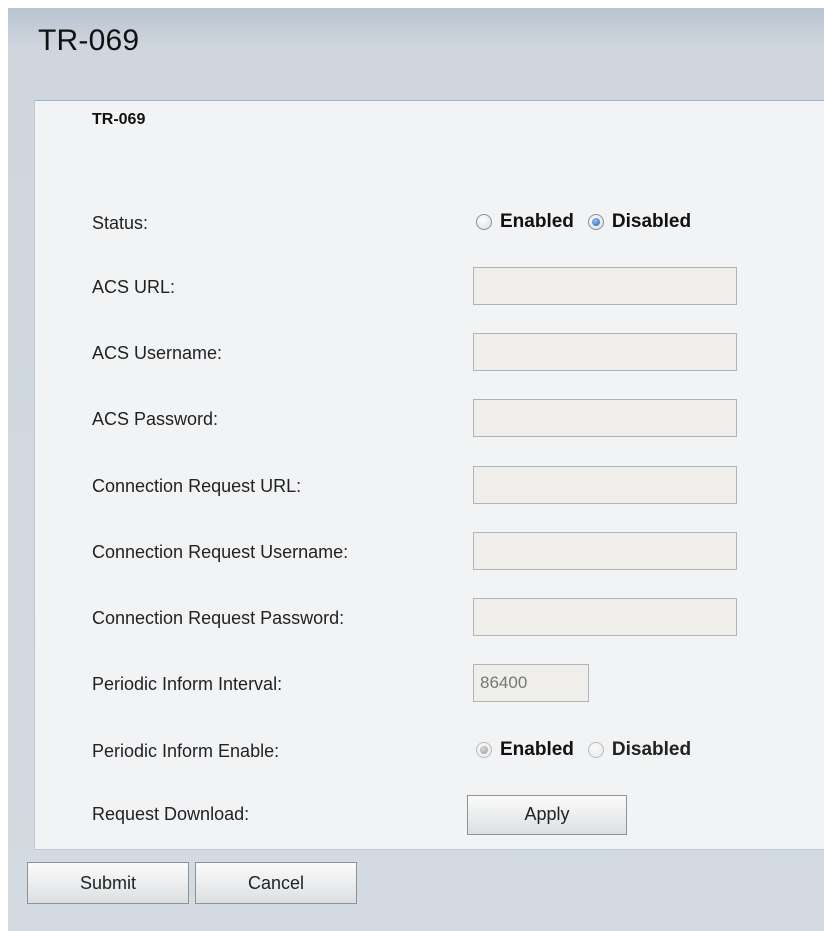 This screenshot has height=931, width=824. What do you see at coordinates (120, 223) in the screenshot?
I see `status-label: Status:` at bounding box center [120, 223].